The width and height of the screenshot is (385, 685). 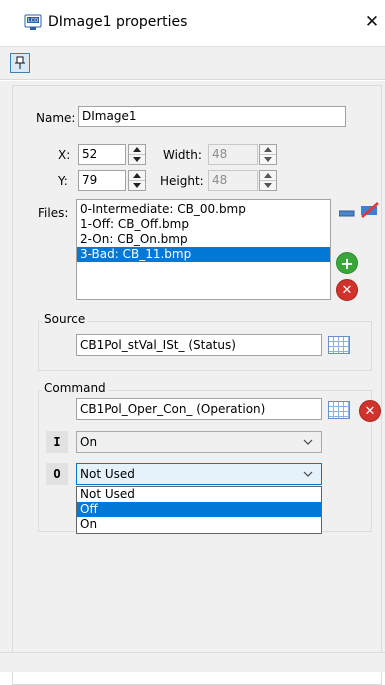 I want to click on title-bar: LCD DImage1 properties ✕, so click(x=192, y=23).